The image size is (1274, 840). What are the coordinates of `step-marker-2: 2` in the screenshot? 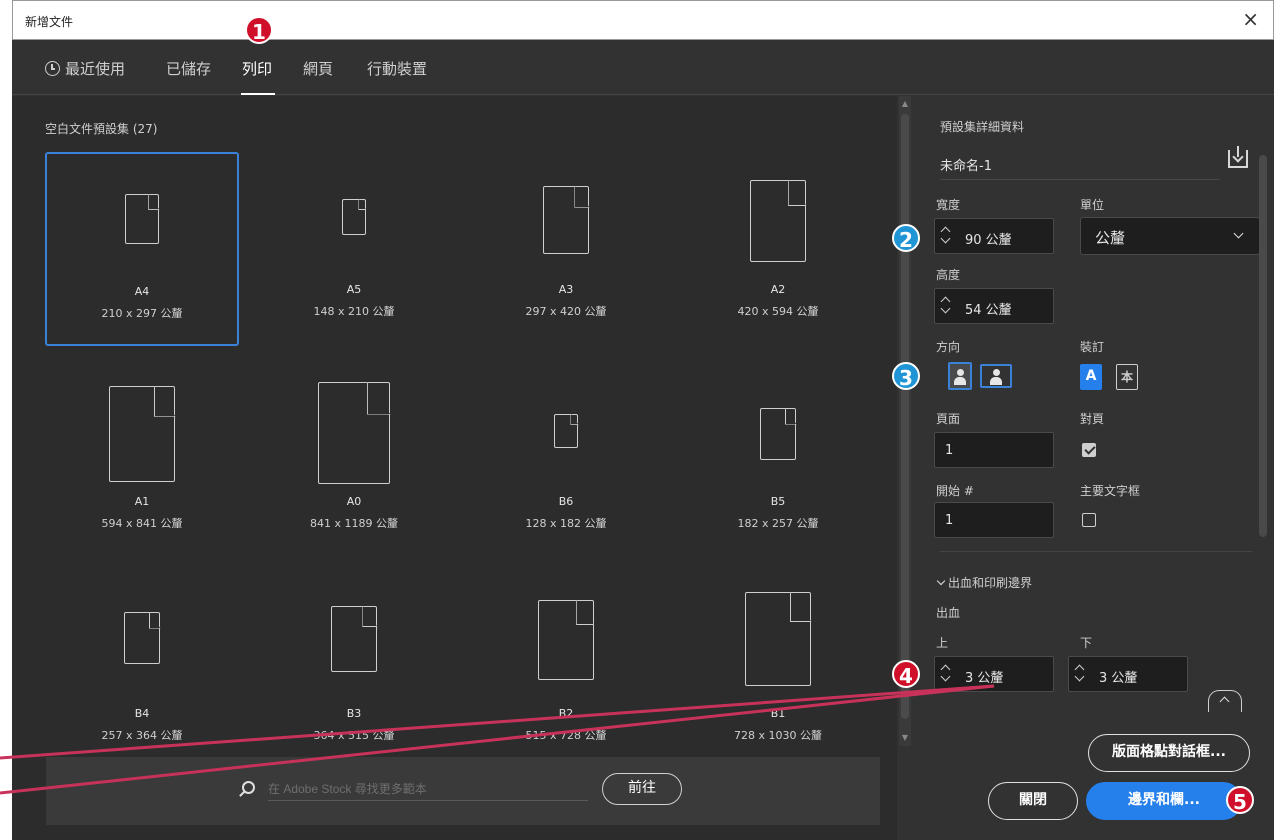 It's located at (906, 238).